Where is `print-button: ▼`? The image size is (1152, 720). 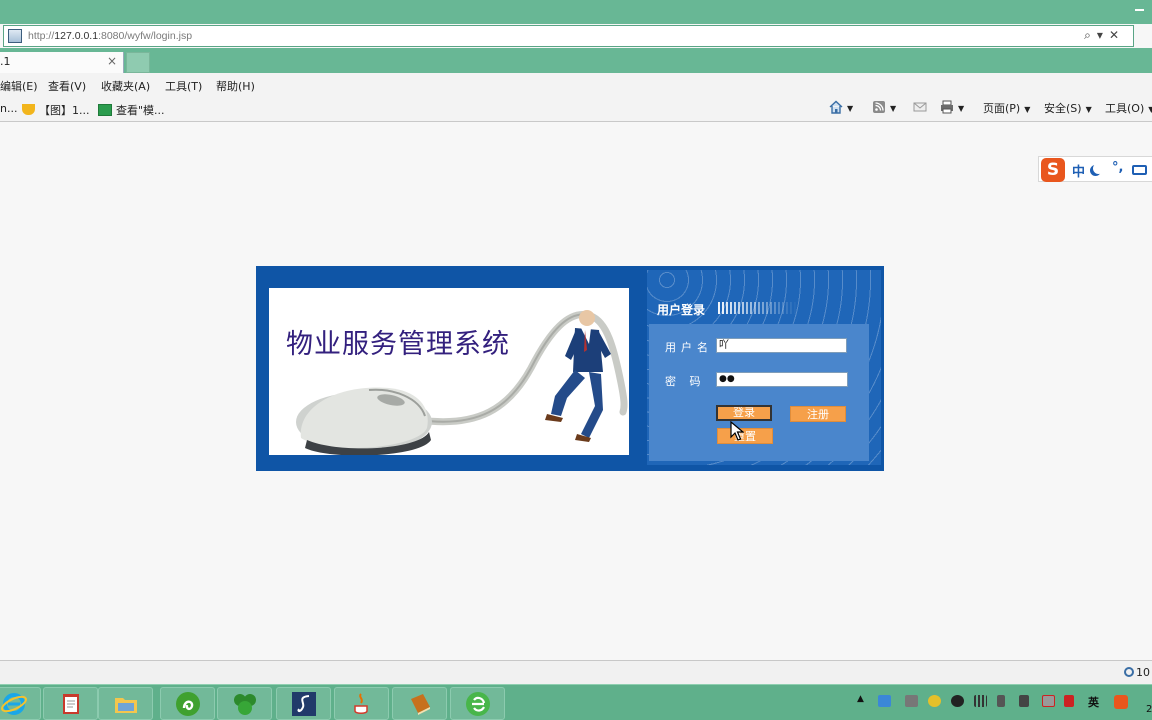
print-button: ▼ is located at coordinates (952, 107).